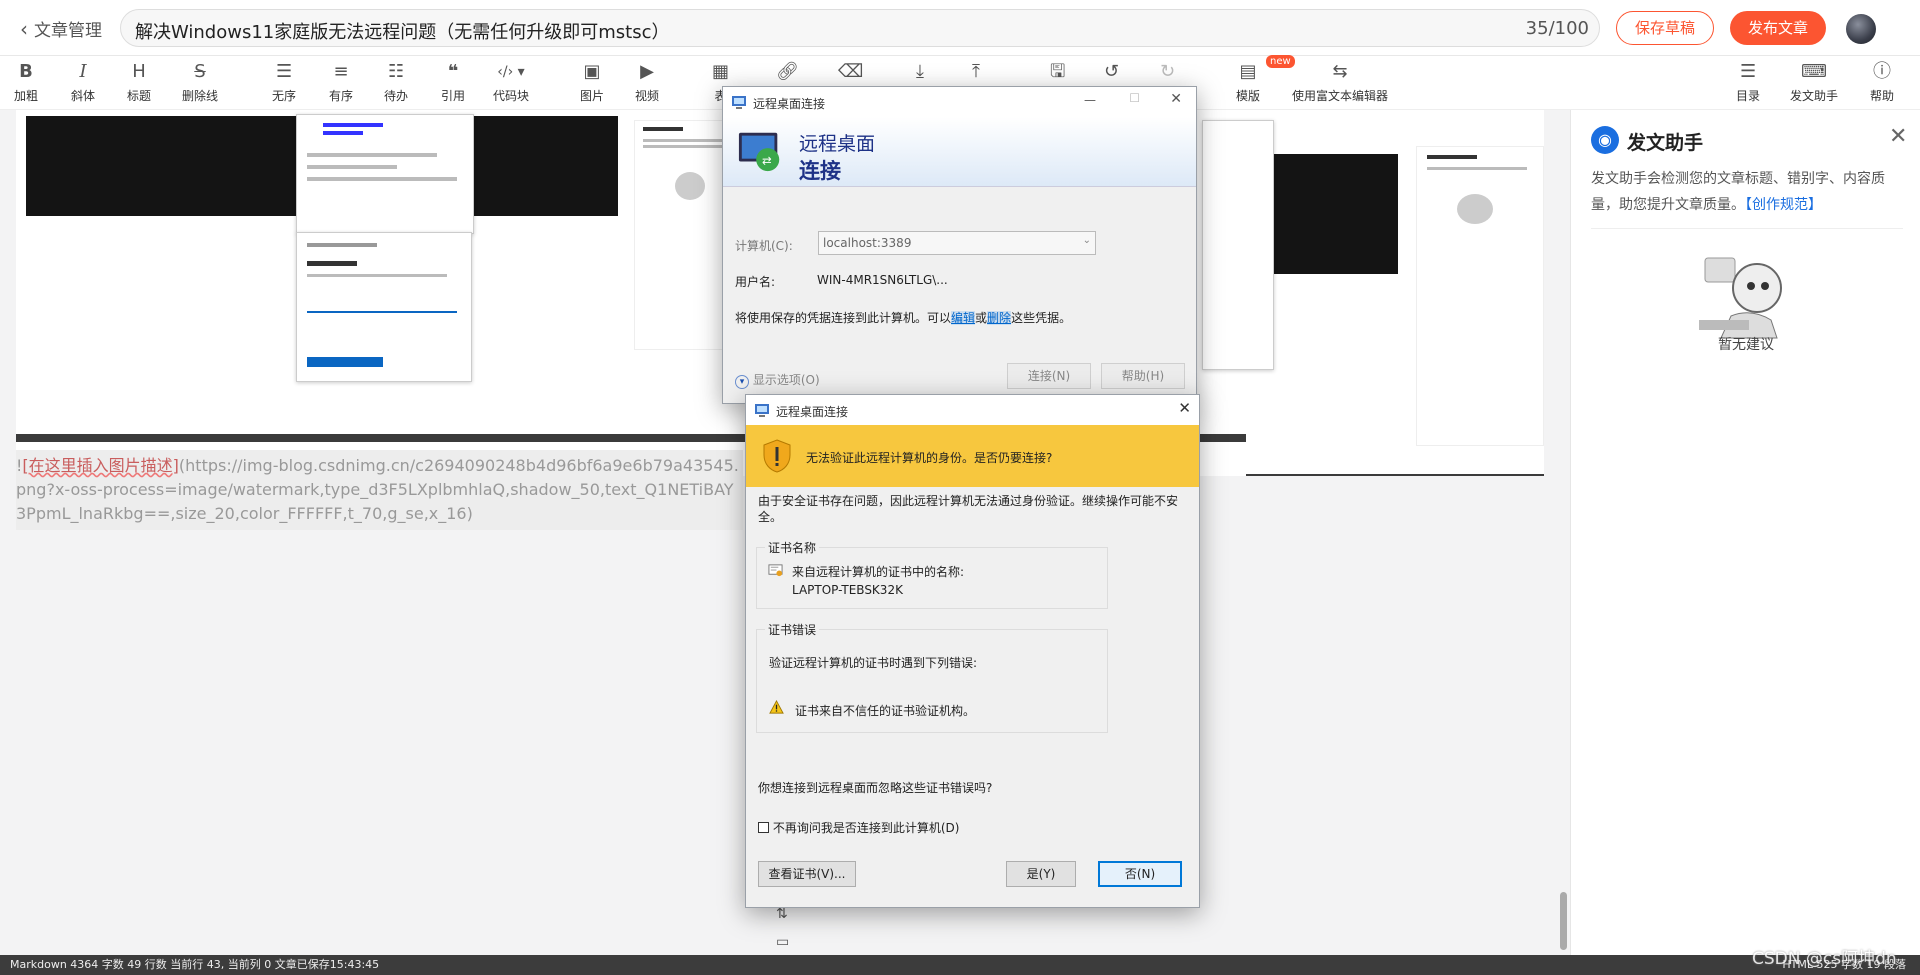  What do you see at coordinates (68, 31) in the screenshot?
I see `back-label: 文章管理` at bounding box center [68, 31].